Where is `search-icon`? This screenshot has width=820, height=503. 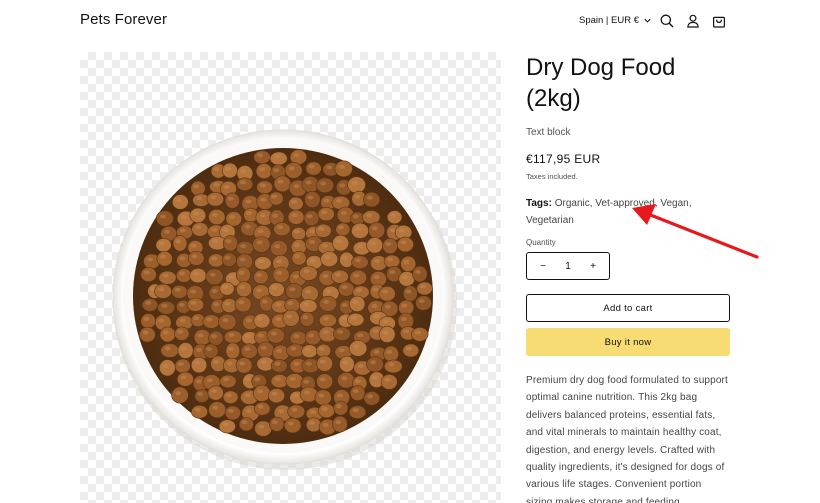
search-icon is located at coordinates (667, 21).